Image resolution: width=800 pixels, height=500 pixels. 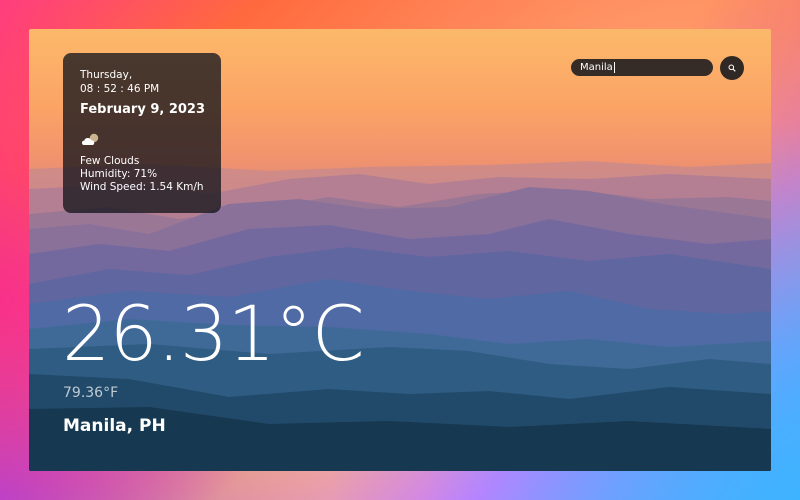 I want to click on day-of-week: Thursday,, so click(x=106, y=75).